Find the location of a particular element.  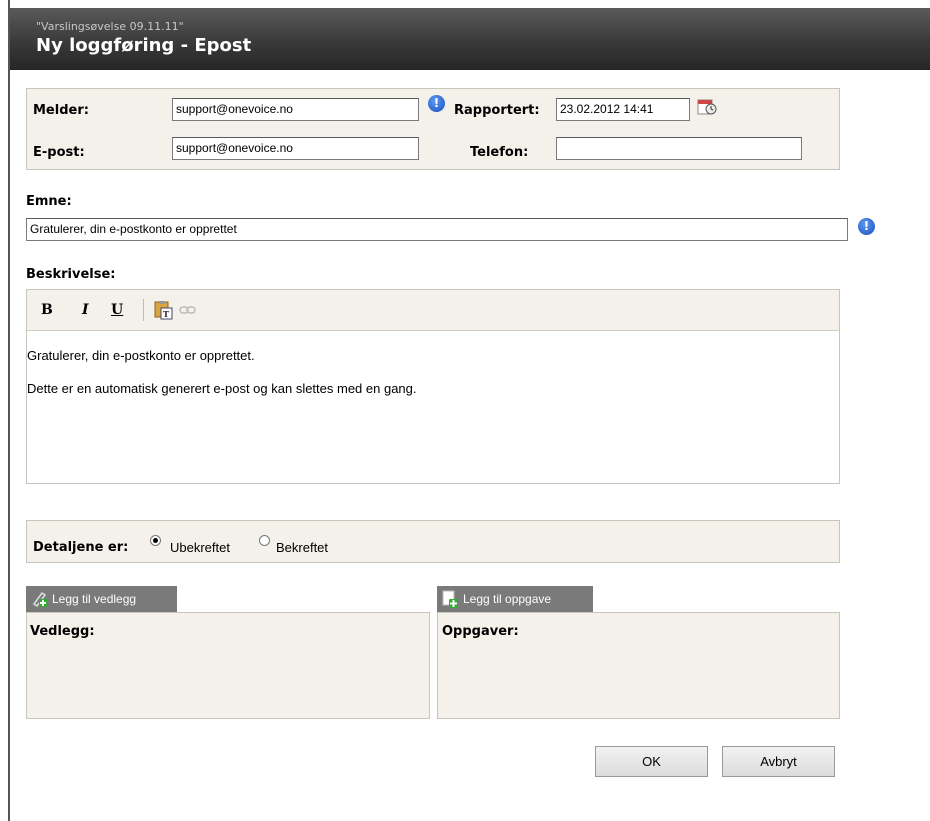

epost-input: support@onevoice.no is located at coordinates (295, 148).